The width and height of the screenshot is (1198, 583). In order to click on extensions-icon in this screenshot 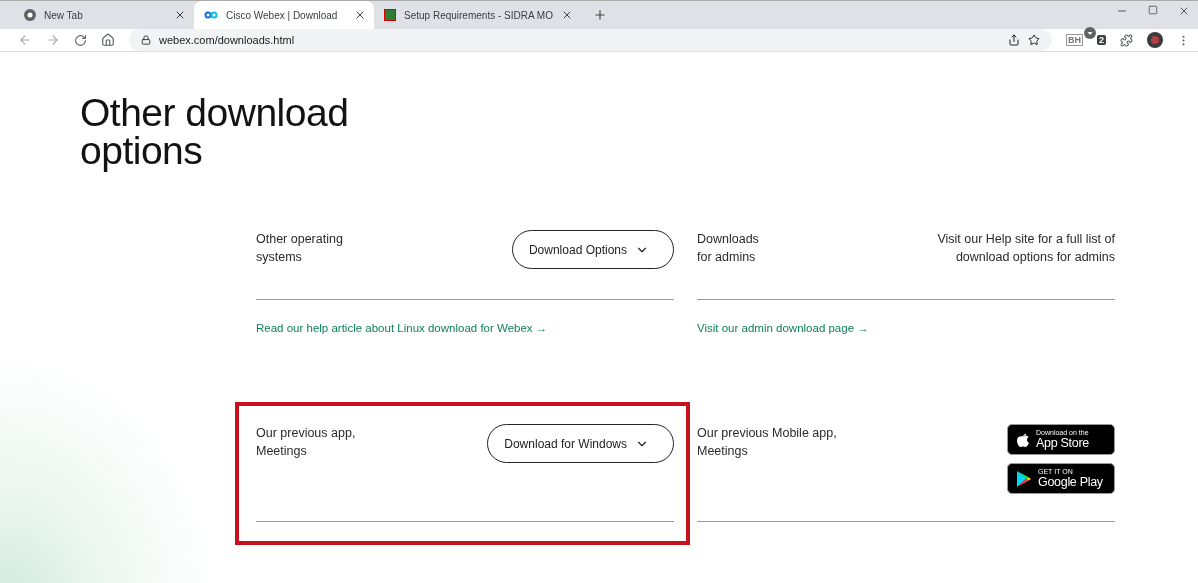, I will do `click(1126, 40)`.